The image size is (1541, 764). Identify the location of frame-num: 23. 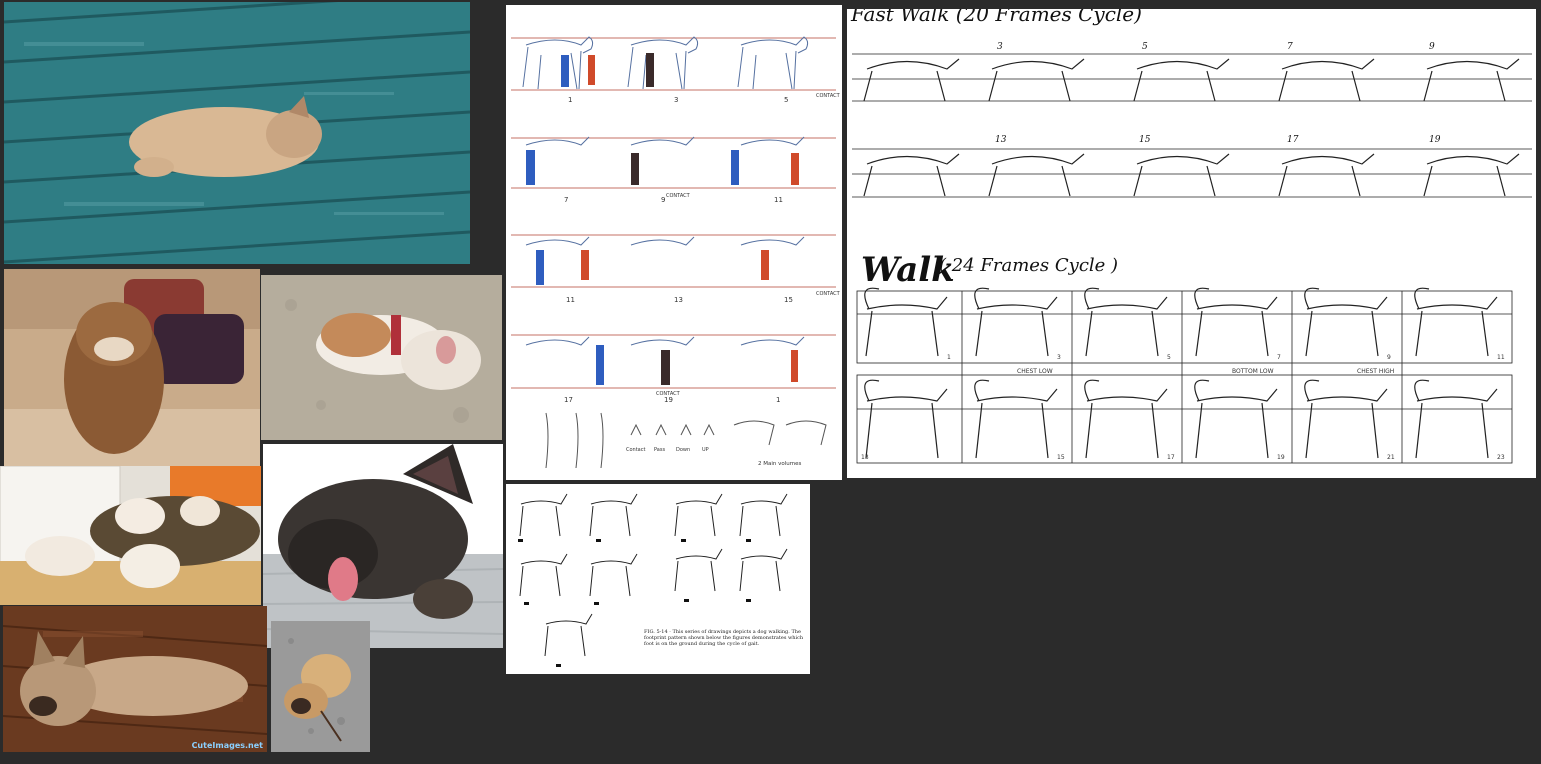
(1501, 457).